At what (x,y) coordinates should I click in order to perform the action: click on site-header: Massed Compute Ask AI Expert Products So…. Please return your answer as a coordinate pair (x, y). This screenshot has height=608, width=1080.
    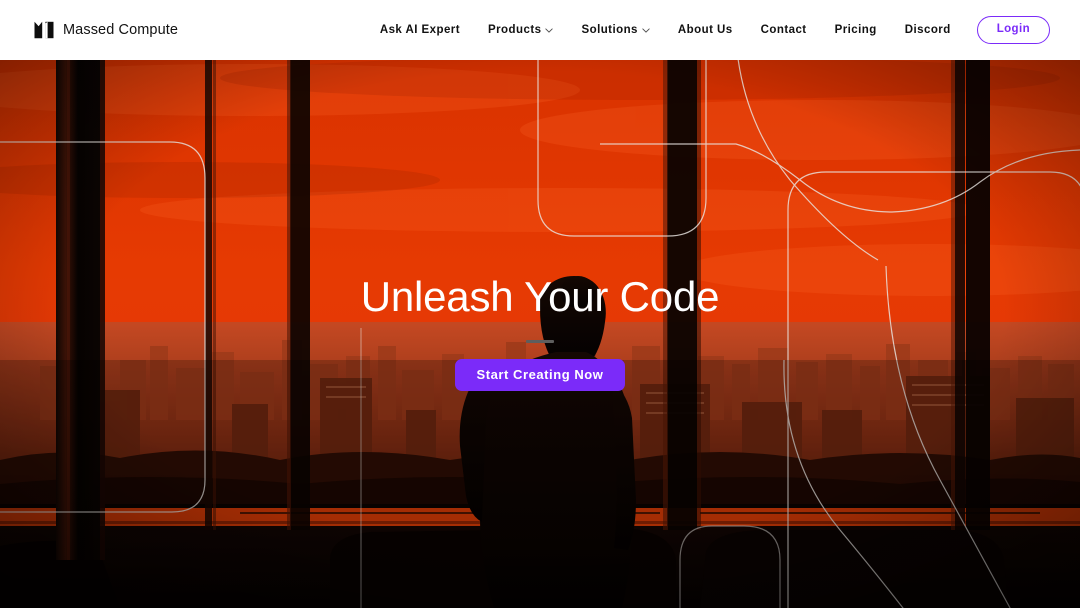
    Looking at the image, I should click on (540, 30).